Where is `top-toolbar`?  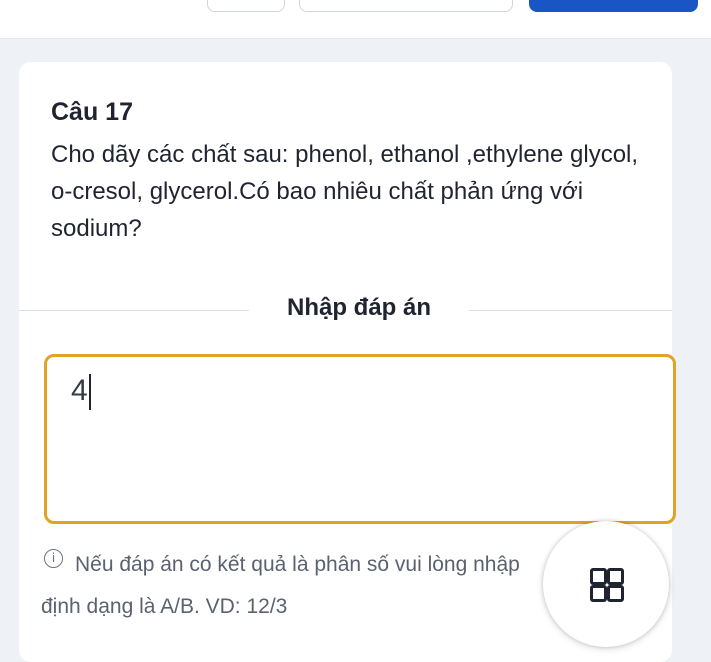
top-toolbar is located at coordinates (355, 19).